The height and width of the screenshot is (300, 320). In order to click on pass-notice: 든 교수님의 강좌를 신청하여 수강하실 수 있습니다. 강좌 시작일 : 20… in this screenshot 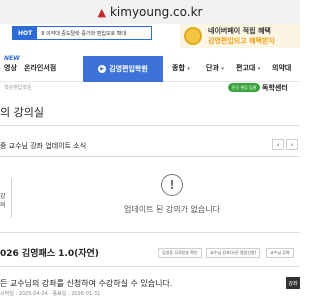, I will do `click(150, 285)`.